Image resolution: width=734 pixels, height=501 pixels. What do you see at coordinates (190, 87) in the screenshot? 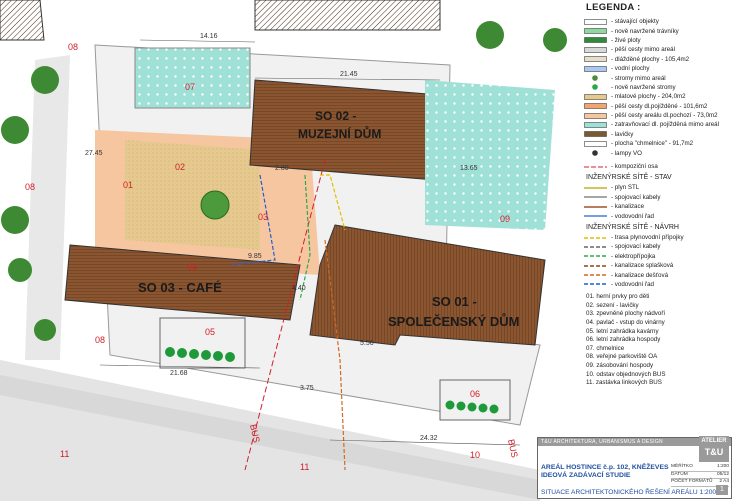
I see `zone-label-07: 07` at bounding box center [190, 87].